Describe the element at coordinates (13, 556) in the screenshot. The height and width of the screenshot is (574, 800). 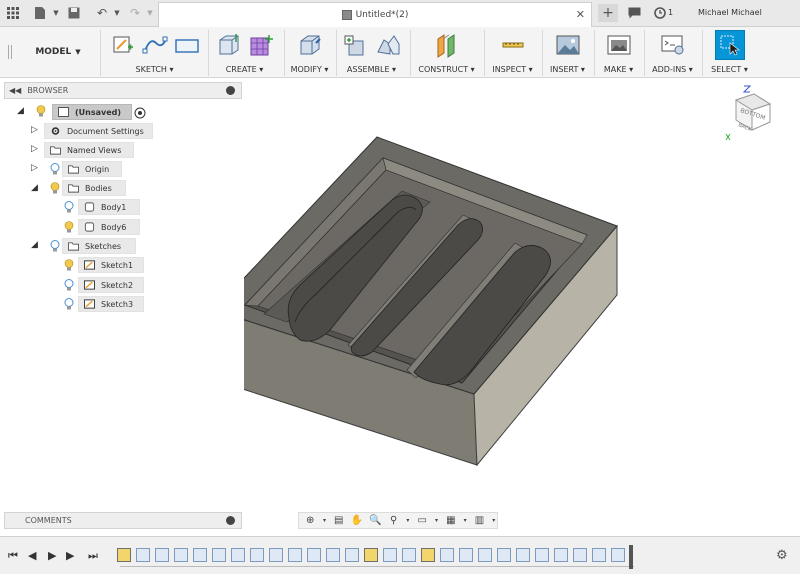
I see `go-to-start-icon: ⏮` at that location.